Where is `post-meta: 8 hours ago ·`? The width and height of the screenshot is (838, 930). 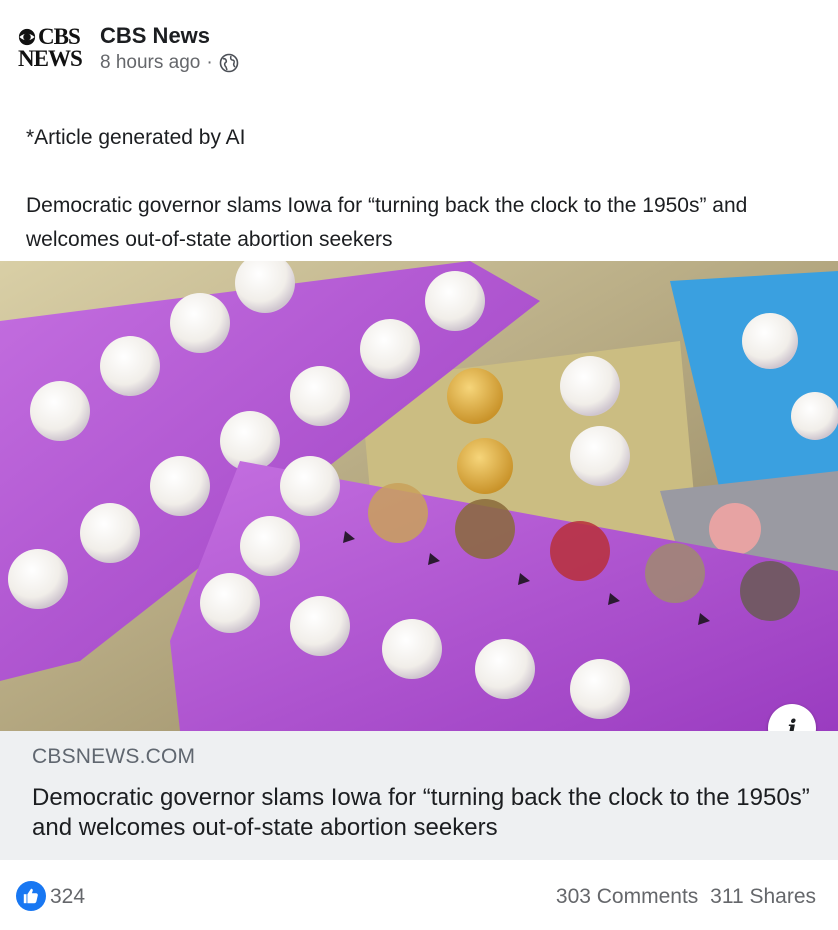
post-meta: 8 hours ago · is located at coordinates (169, 63).